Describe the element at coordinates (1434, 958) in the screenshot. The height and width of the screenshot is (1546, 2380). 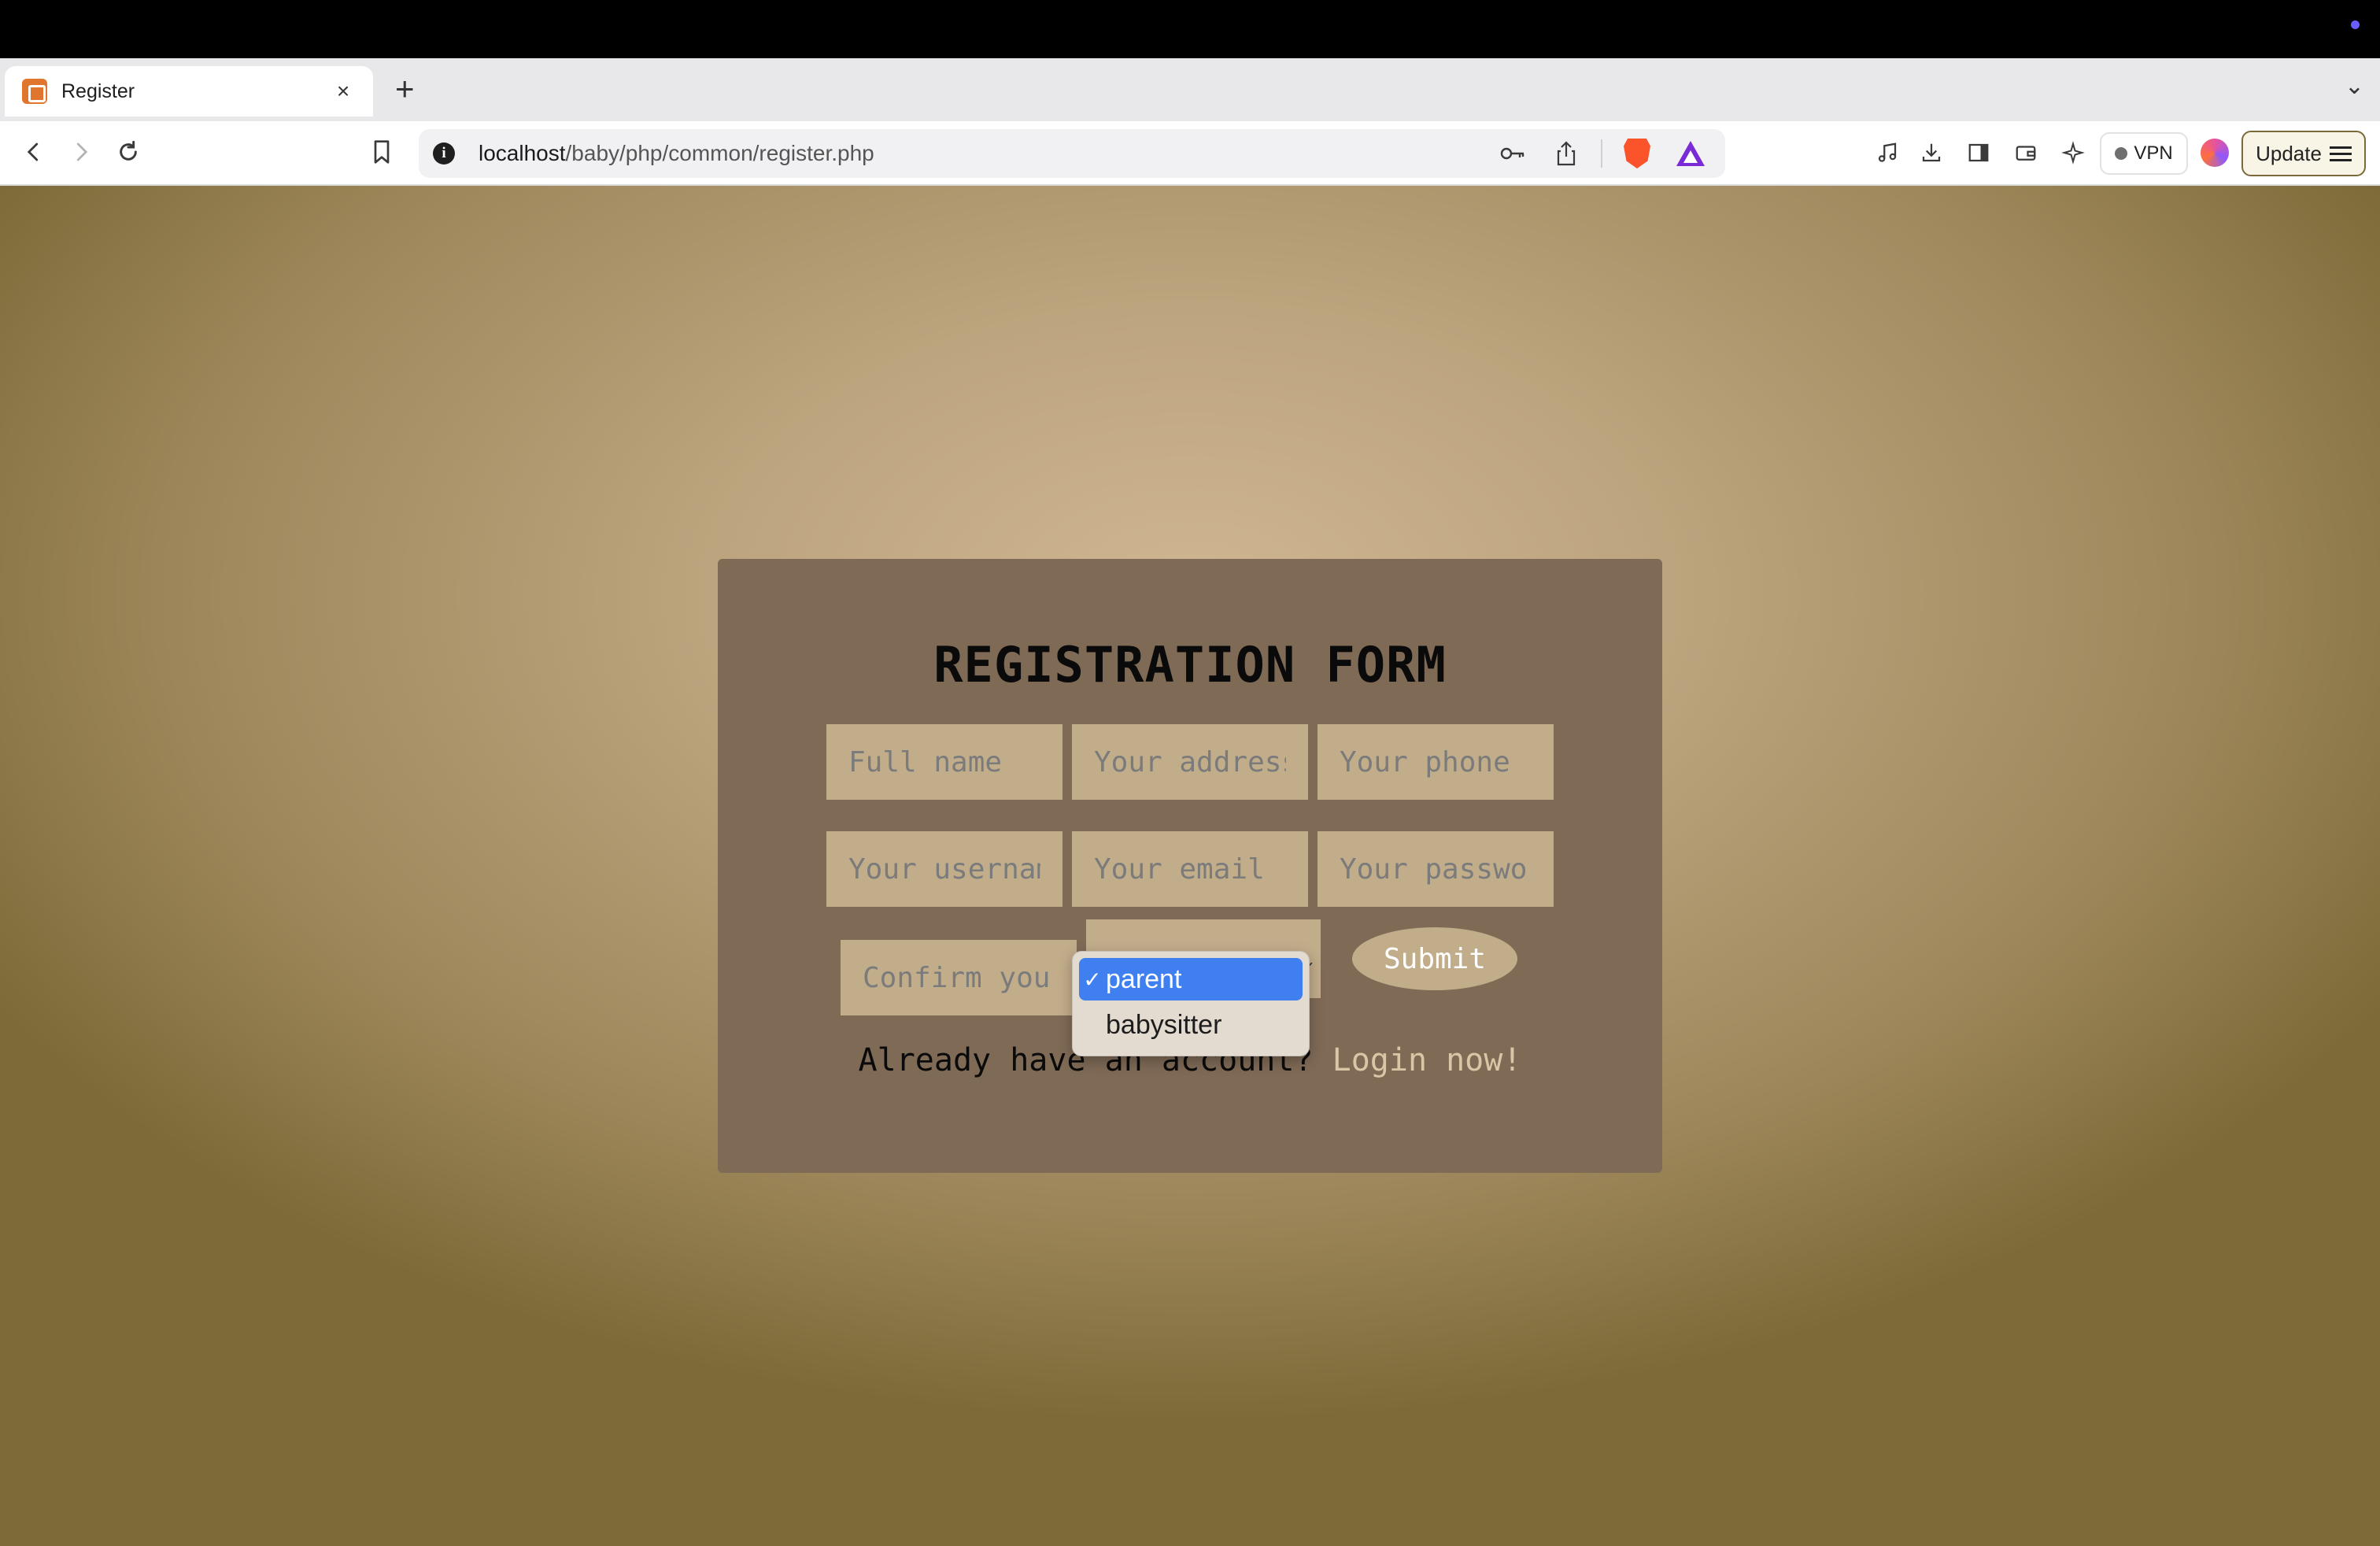
I see `submit-button: Submit` at that location.